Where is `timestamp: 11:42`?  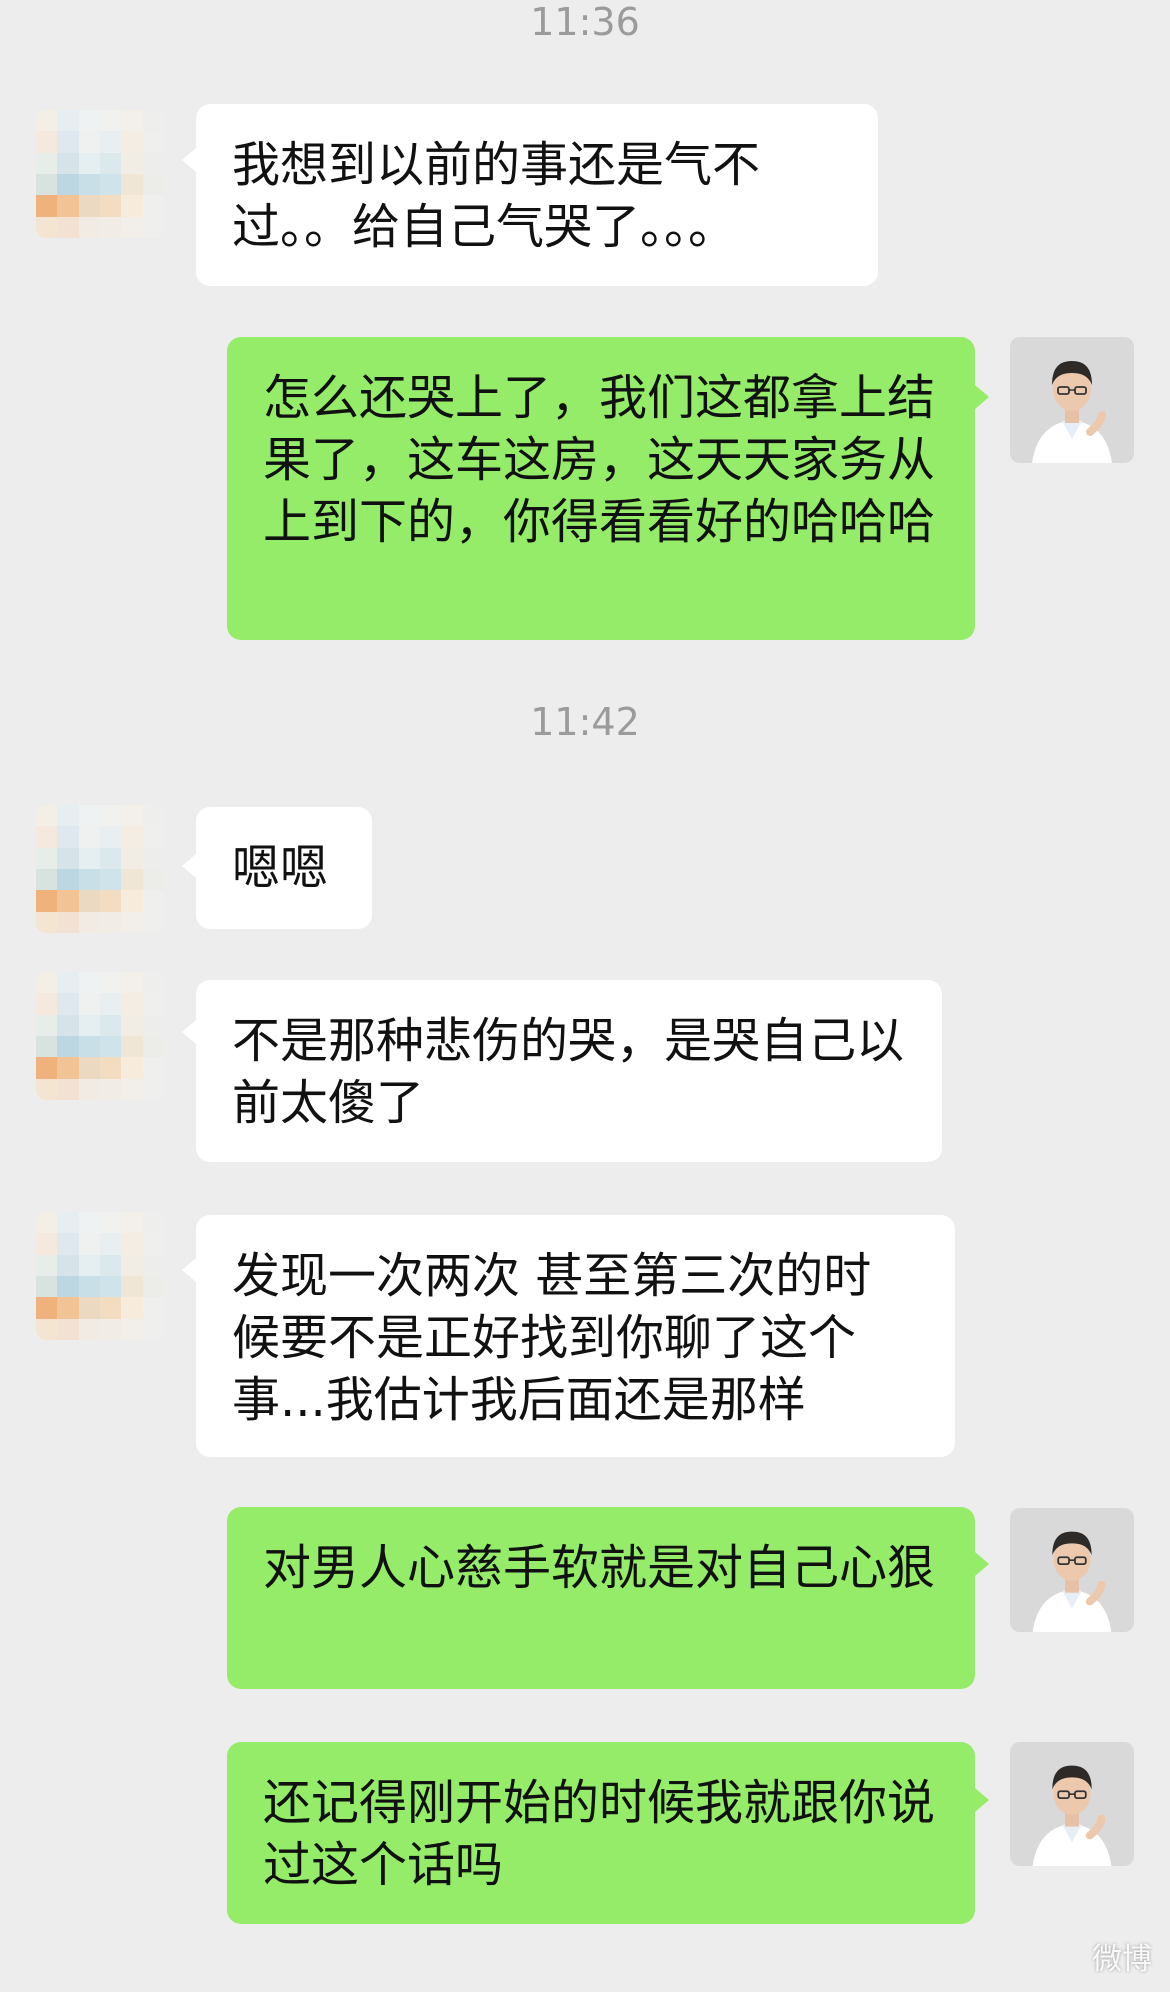 timestamp: 11:42 is located at coordinates (585, 722).